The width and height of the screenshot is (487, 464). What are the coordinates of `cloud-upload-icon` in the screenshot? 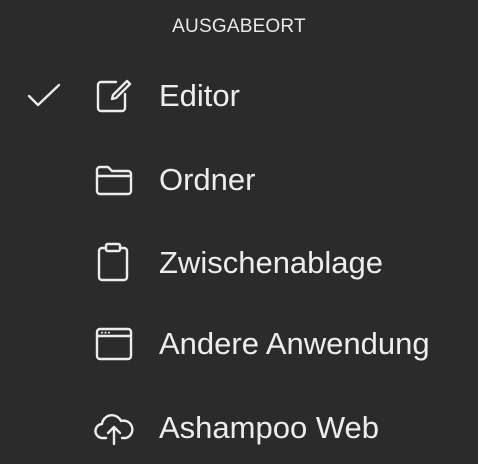 It's located at (114, 428).